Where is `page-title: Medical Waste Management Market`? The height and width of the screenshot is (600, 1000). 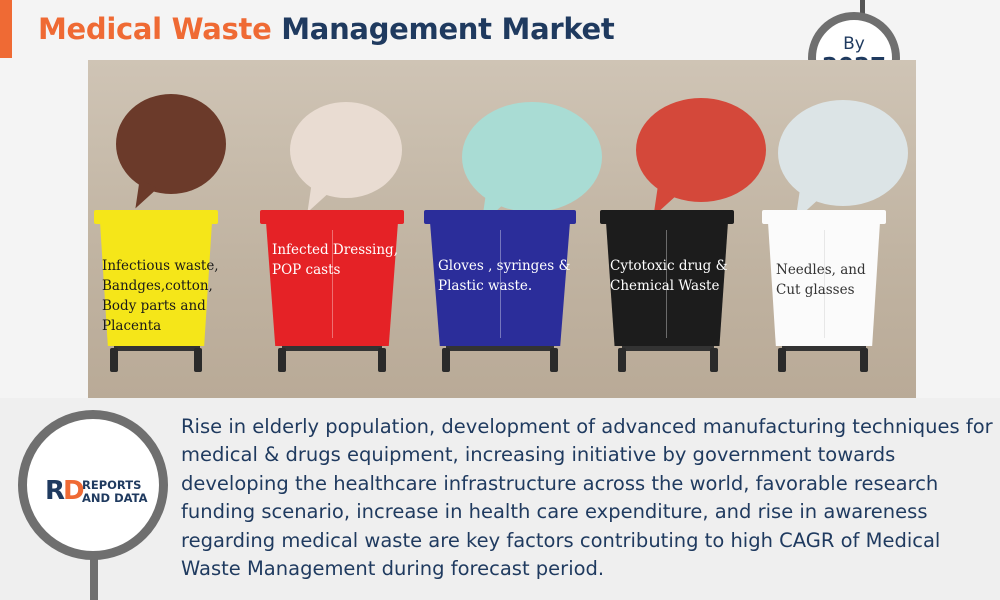 page-title: Medical Waste Management Market is located at coordinates (326, 29).